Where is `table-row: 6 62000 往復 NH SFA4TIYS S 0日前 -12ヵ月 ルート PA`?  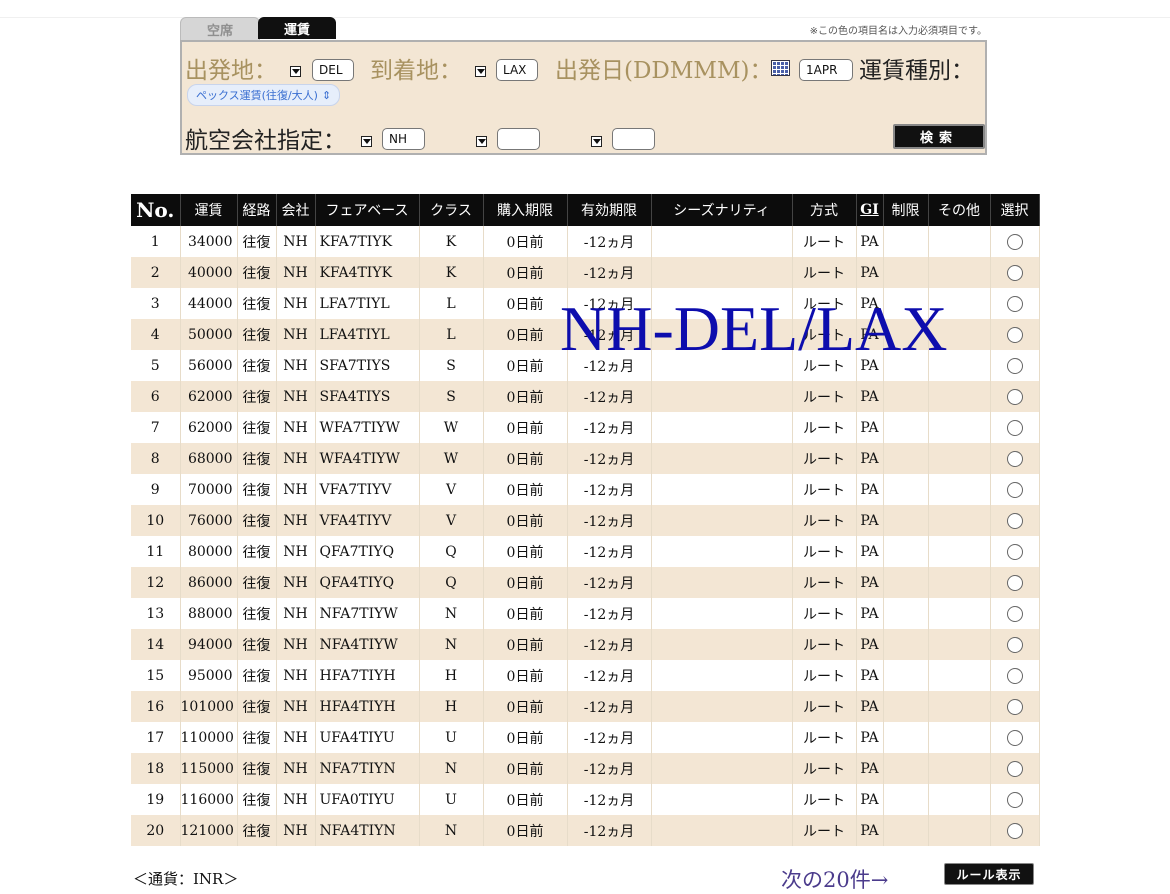 table-row: 6 62000 往復 NH SFA4TIYS S 0日前 -12ヵ月 ルート PA is located at coordinates (585, 396).